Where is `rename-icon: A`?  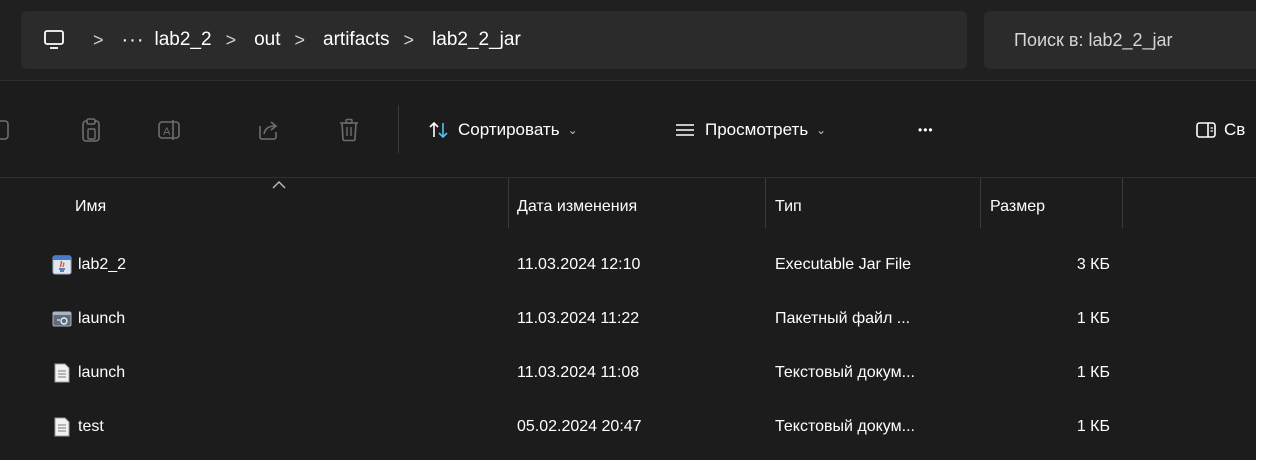 rename-icon: A is located at coordinates (171, 130).